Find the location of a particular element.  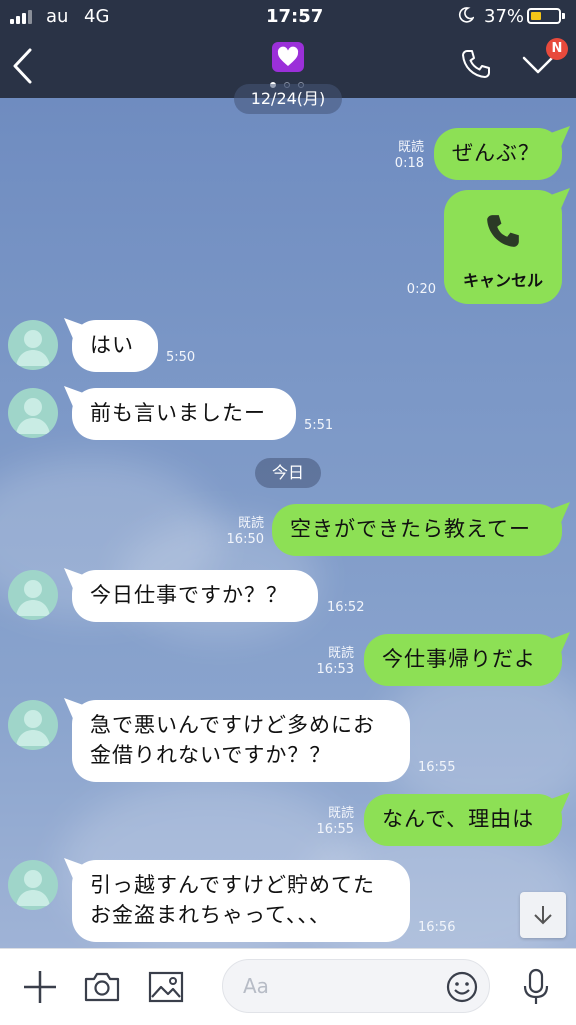

notification-badge: N is located at coordinates (557, 49).